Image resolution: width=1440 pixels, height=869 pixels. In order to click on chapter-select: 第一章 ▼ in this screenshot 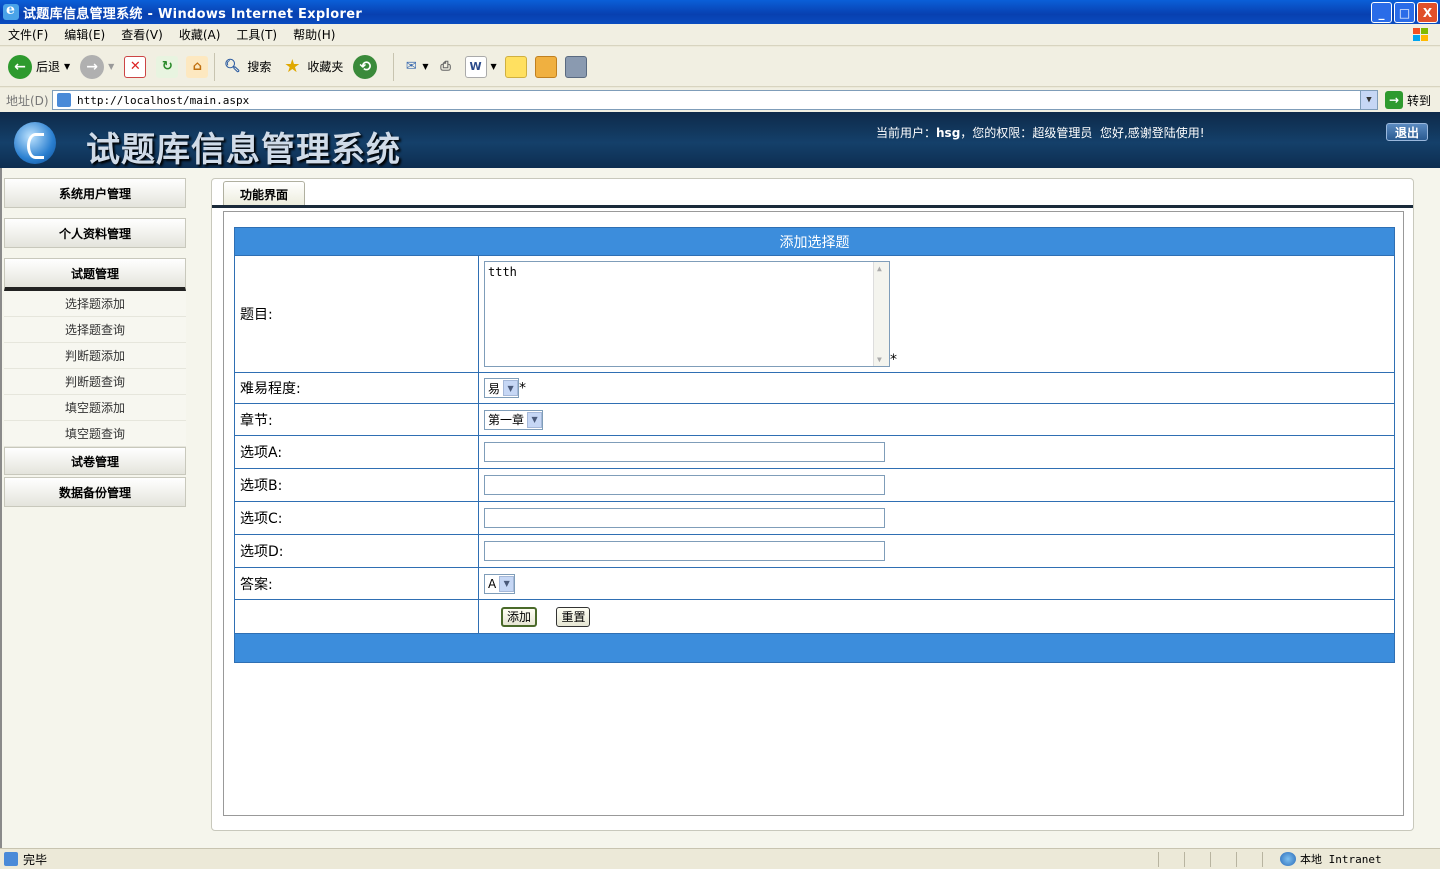, I will do `click(514, 419)`.